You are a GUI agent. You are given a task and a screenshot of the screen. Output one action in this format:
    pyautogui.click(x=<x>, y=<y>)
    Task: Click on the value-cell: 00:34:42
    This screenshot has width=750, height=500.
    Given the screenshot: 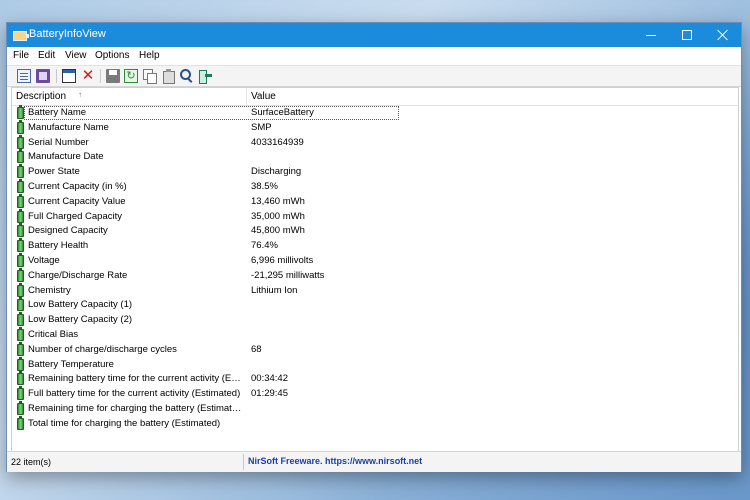 What is the action you would take?
    pyautogui.click(x=269, y=379)
    